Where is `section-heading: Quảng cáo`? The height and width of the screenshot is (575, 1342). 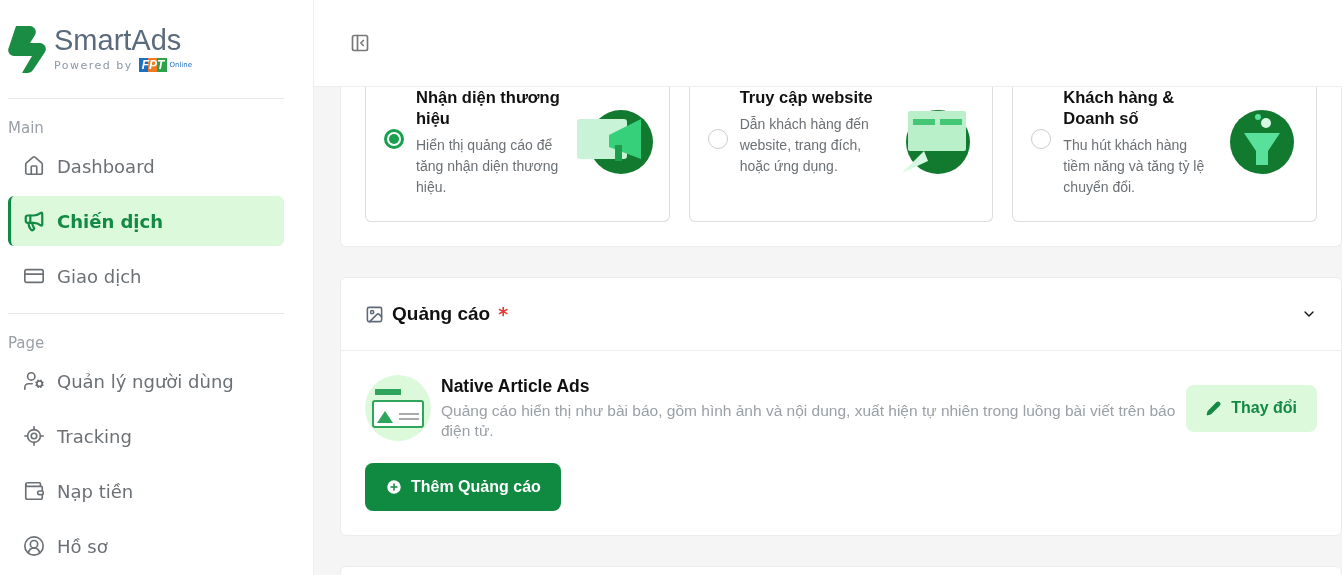 section-heading: Quảng cáo is located at coordinates (441, 314).